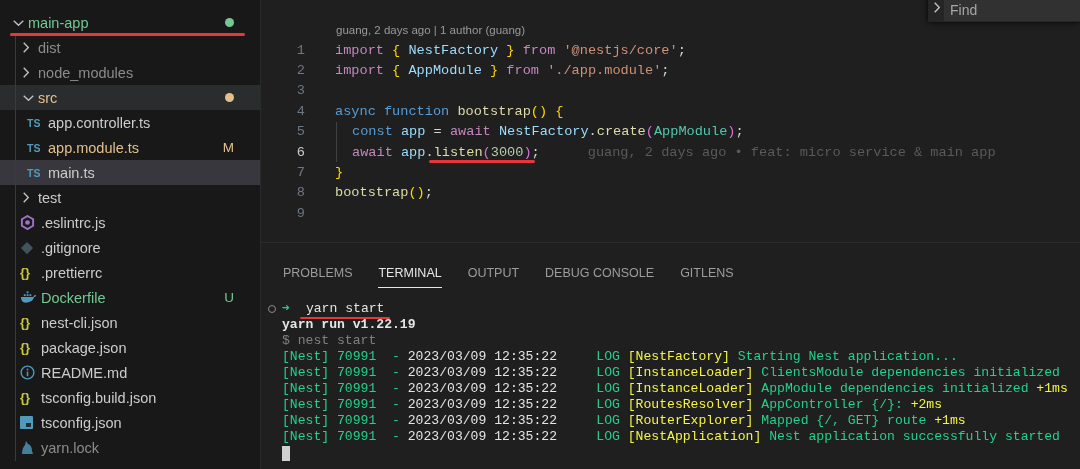 This screenshot has height=469, width=1080. What do you see at coordinates (74, 297) in the screenshot?
I see `file-name: Dockerfile` at bounding box center [74, 297].